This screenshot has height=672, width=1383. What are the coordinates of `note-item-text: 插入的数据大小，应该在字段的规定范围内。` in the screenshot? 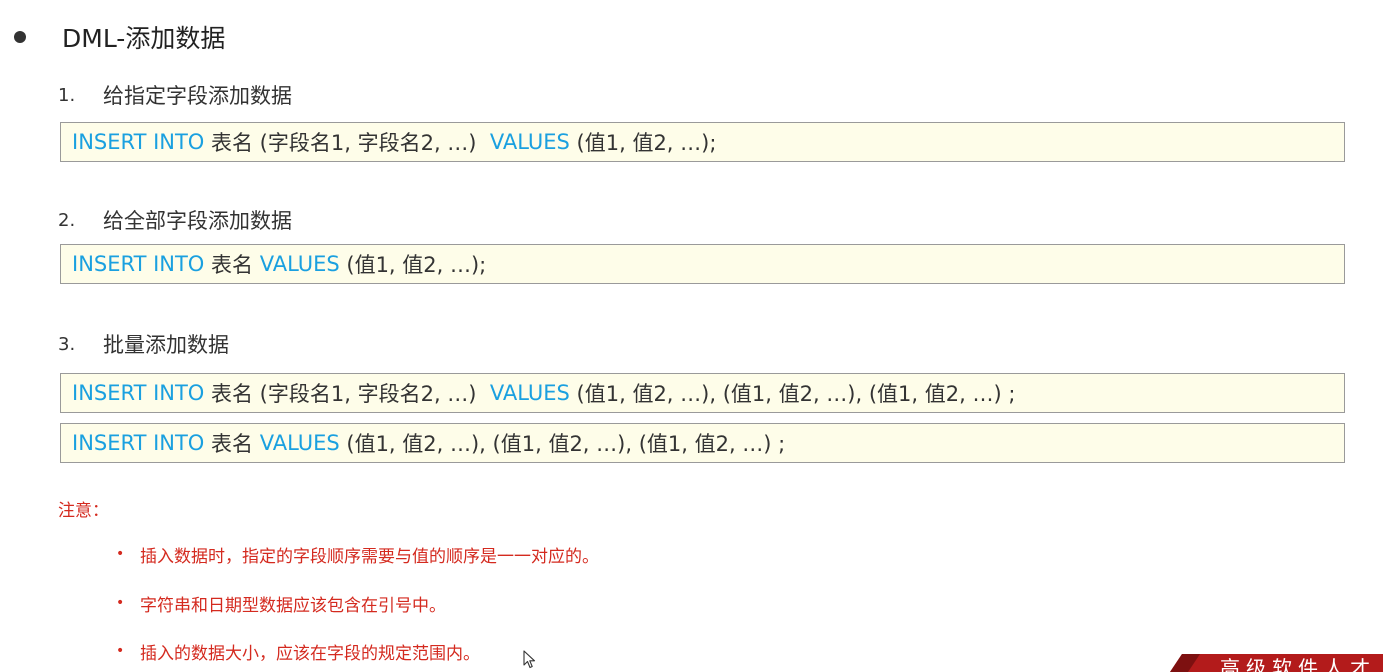 It's located at (310, 653).